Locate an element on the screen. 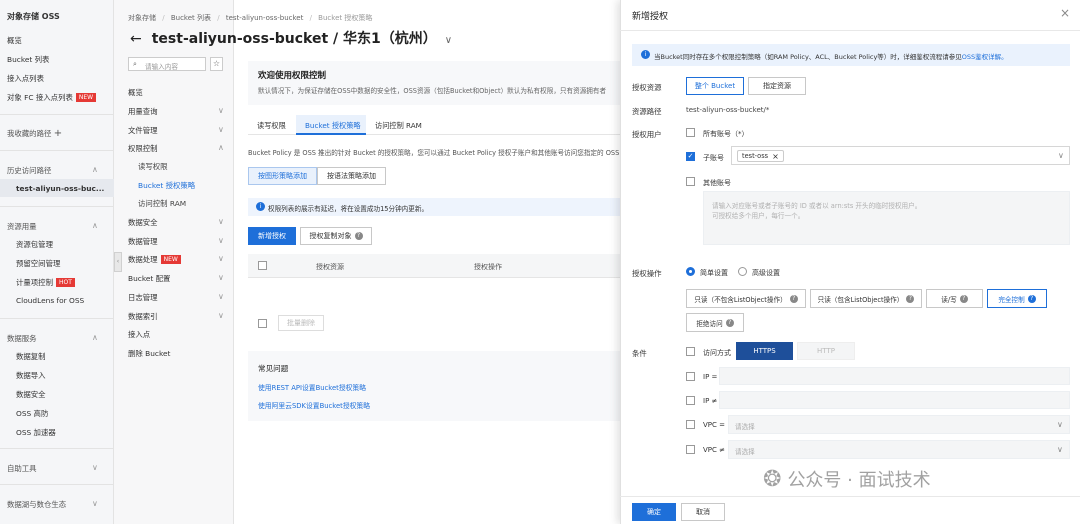  breadcrumb-item: Bucket 列表 is located at coordinates (191, 18).